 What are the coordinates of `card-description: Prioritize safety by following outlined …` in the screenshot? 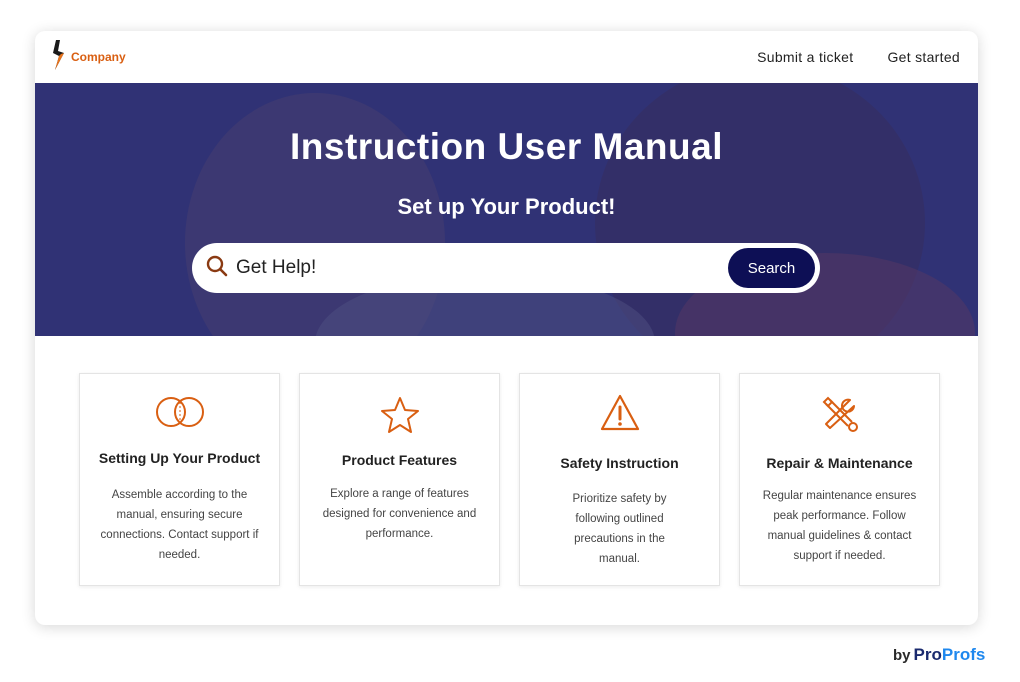 It's located at (619, 529).